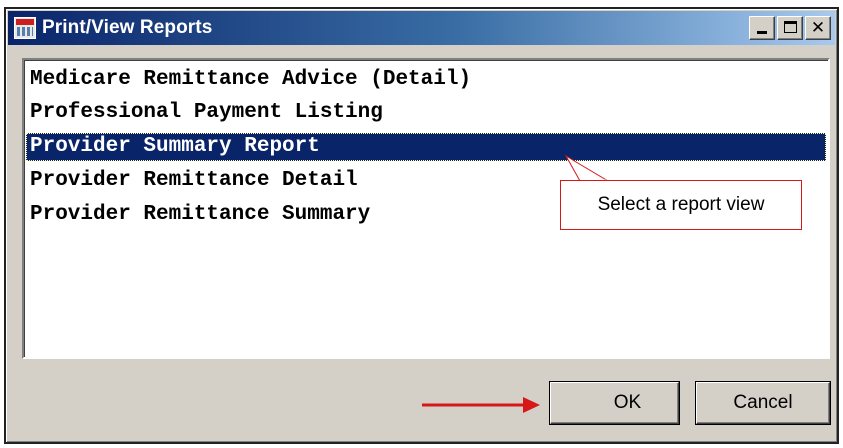  I want to click on ok-button: OK, so click(614, 403).